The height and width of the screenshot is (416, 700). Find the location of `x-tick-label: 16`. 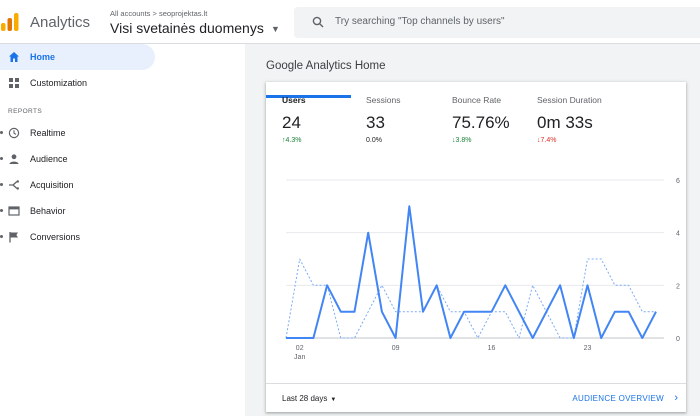

x-tick-label: 16 is located at coordinates (492, 348).